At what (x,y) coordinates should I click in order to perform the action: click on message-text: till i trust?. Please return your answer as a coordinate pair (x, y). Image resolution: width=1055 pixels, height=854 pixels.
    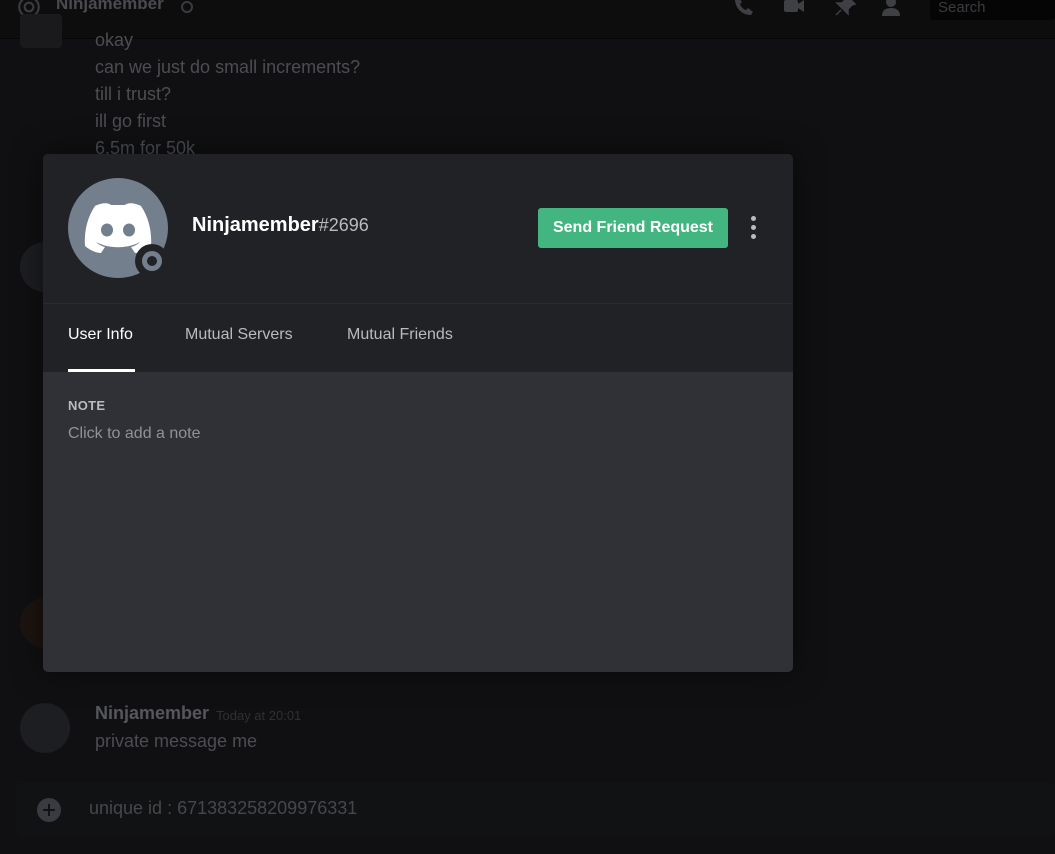
    Looking at the image, I should click on (133, 94).